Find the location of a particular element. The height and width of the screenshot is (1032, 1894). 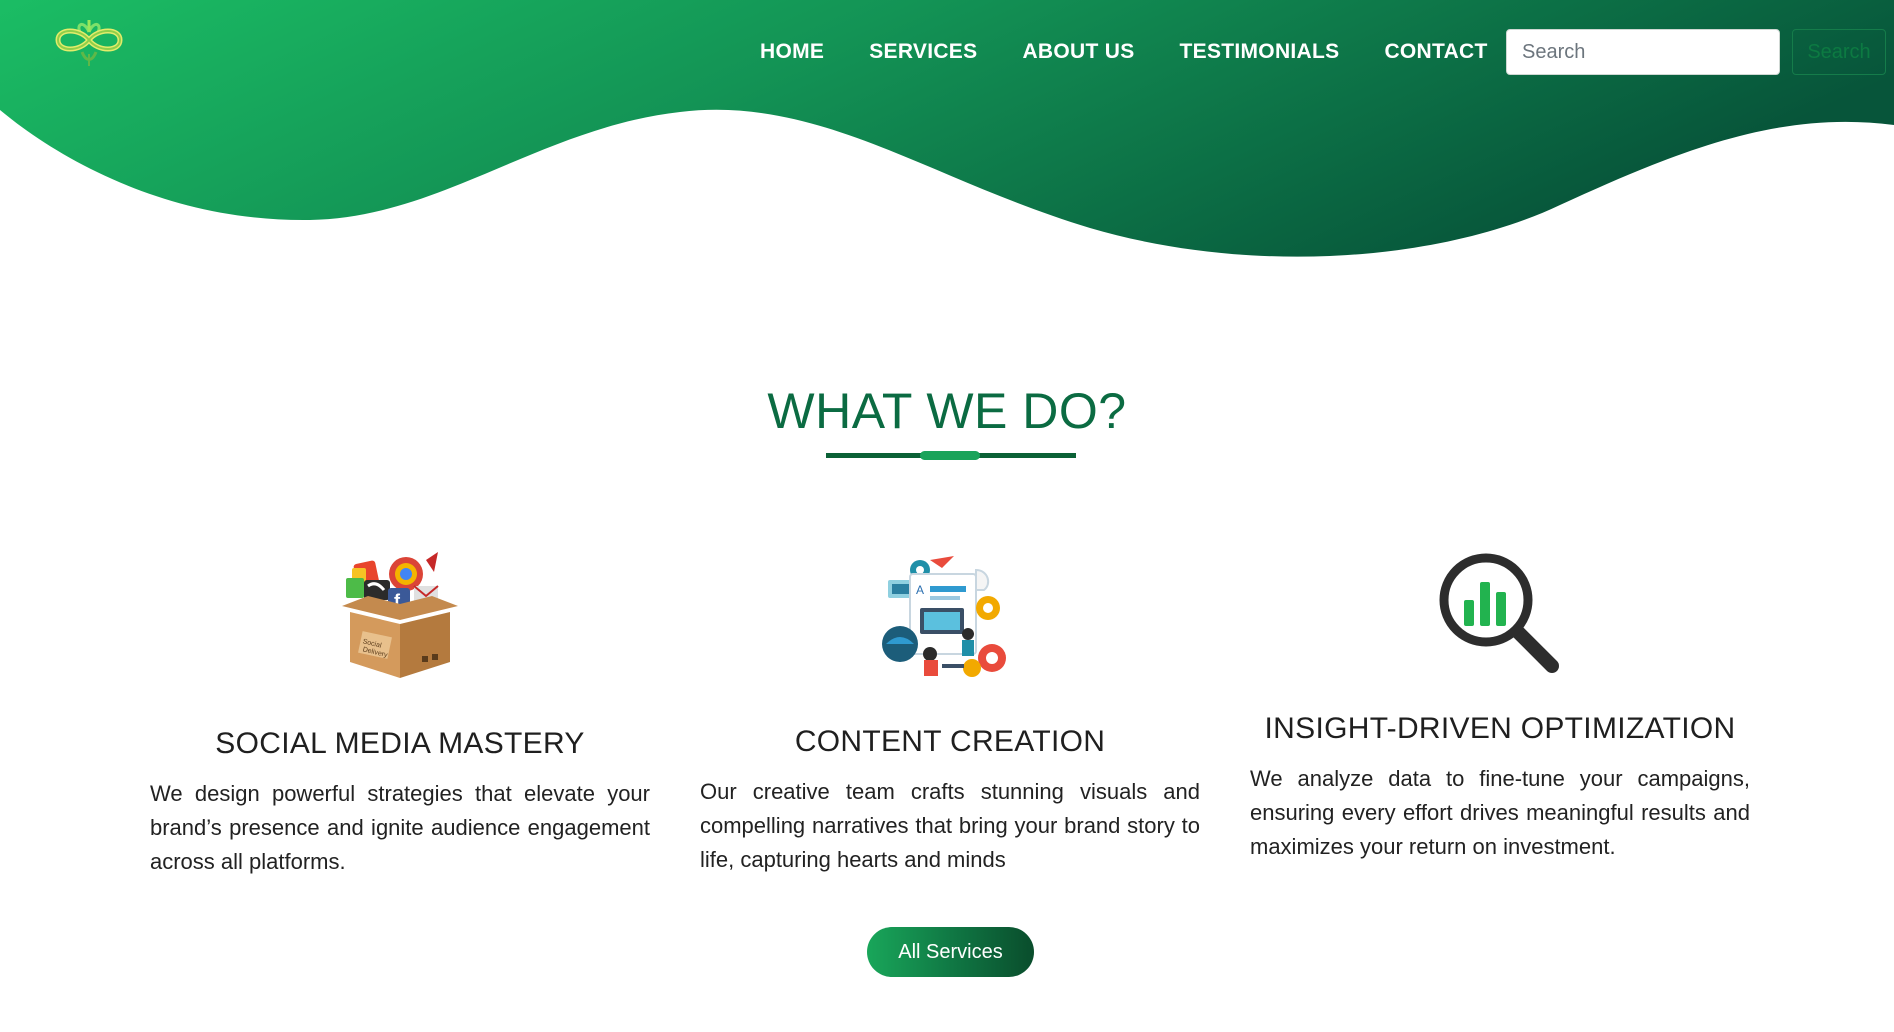

nav-services-link: SERVICES is located at coordinates (923, 52).